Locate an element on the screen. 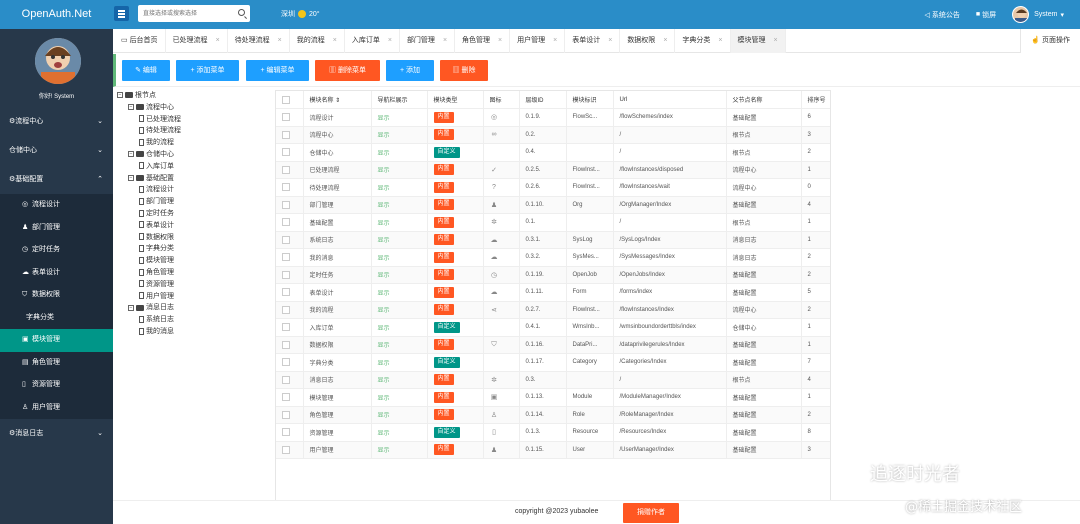 This screenshot has height=524, width=1080. tree-leaf-node: 定时任务 is located at coordinates (156, 213).